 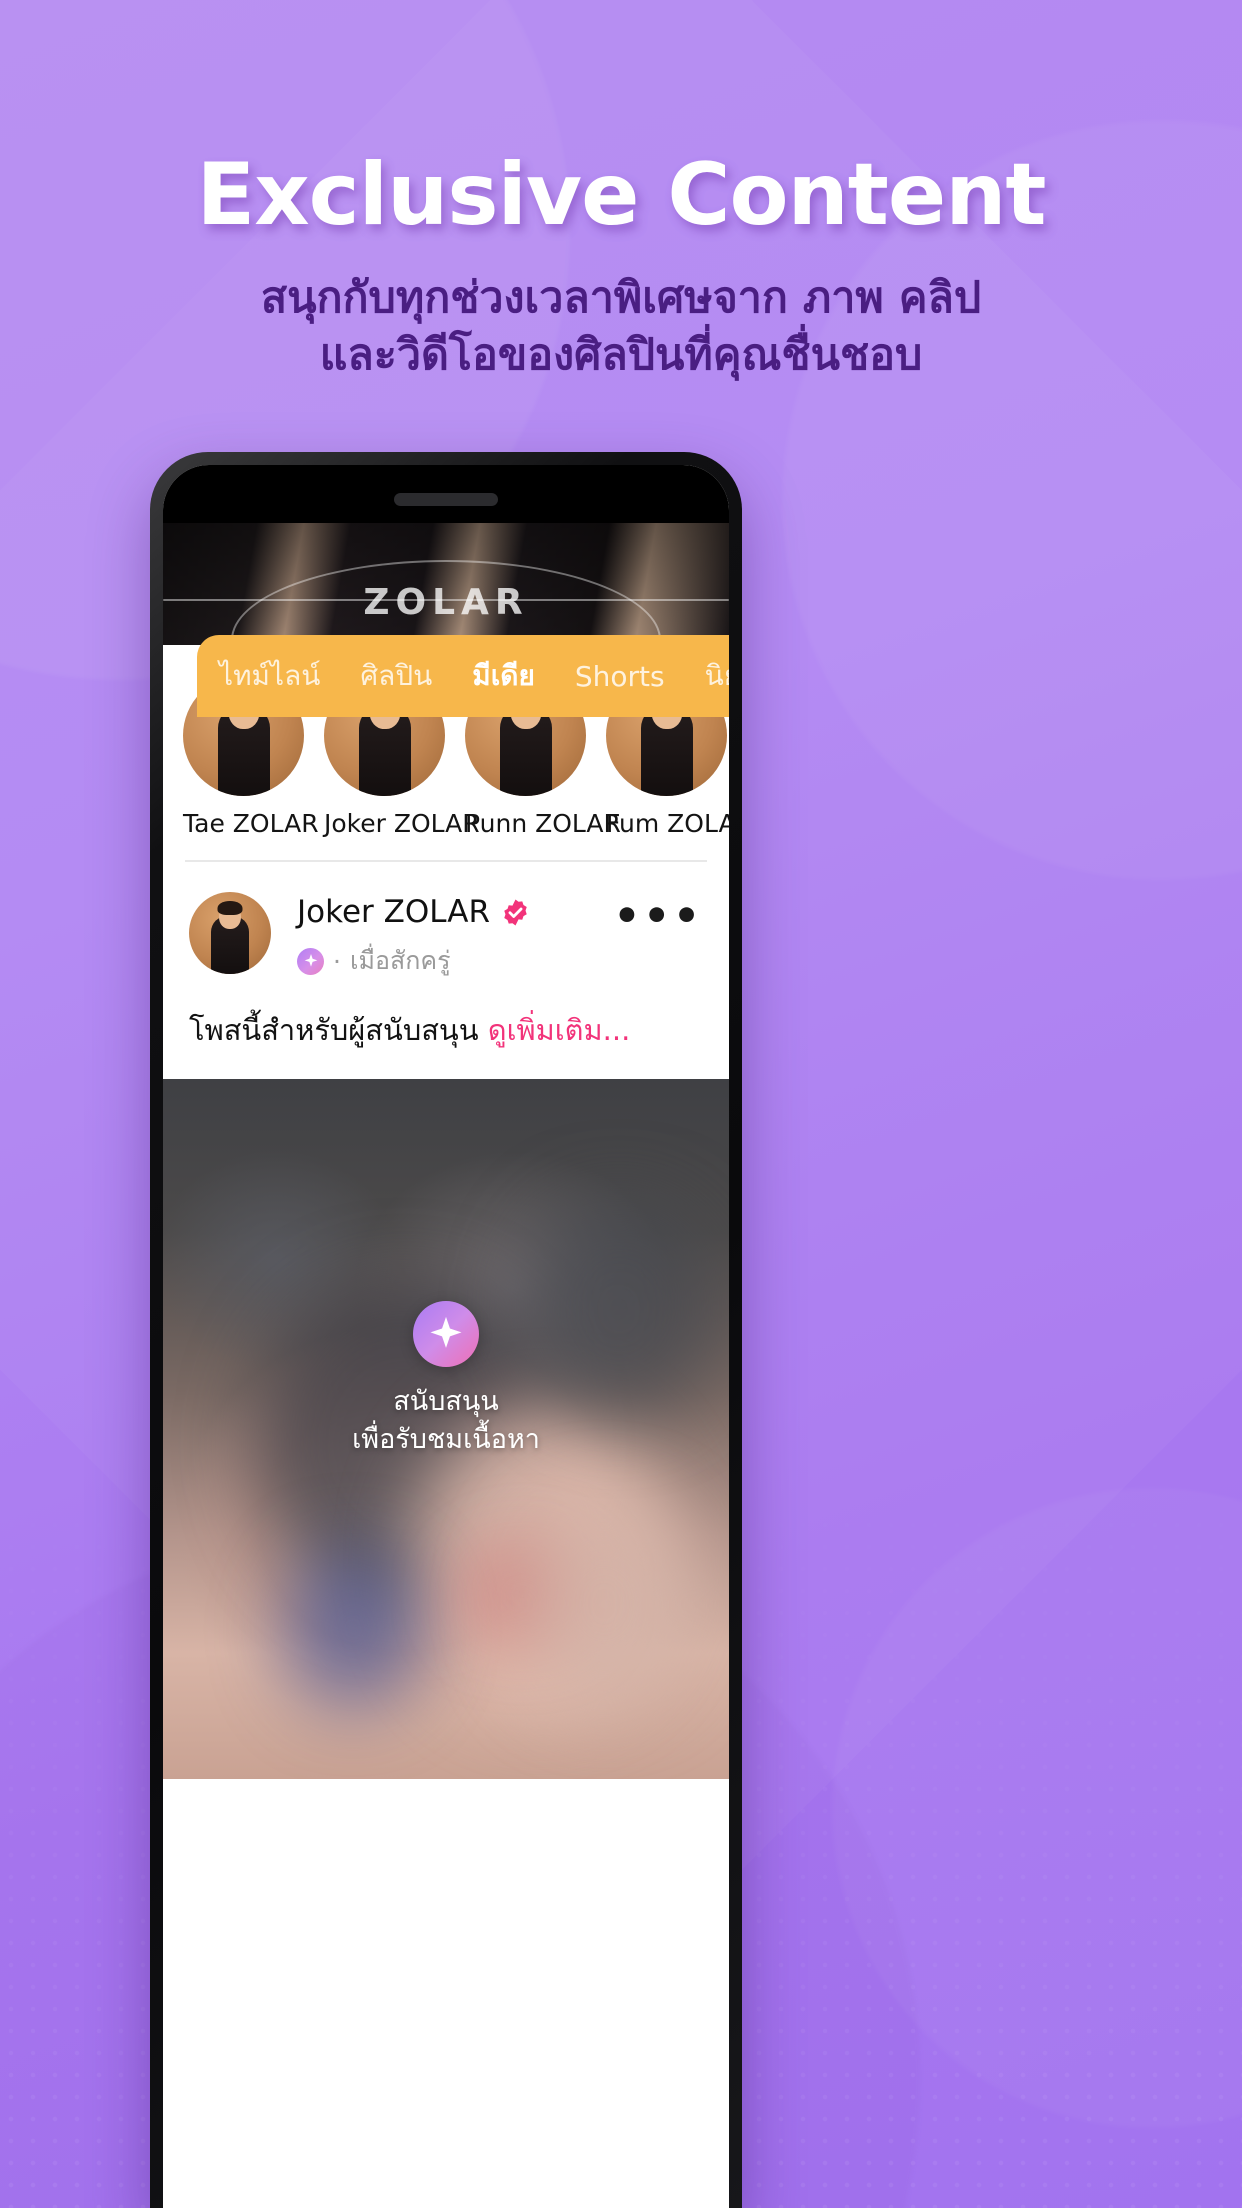 I want to click on locked-media-line2: เพื่อรับชมเนื้อหา, so click(x=446, y=1440).